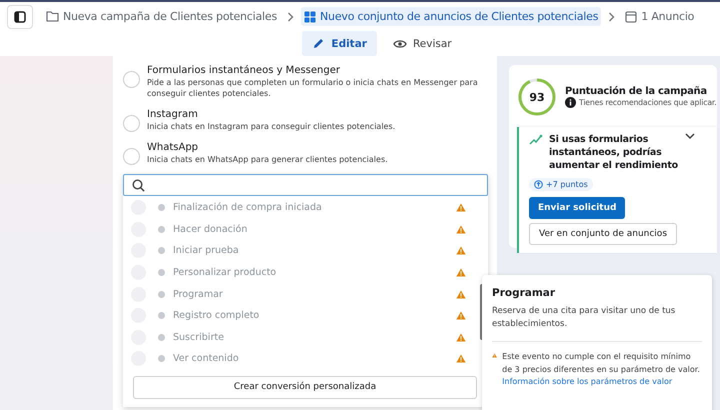 The width and height of the screenshot is (720, 410). What do you see at coordinates (173, 147) in the screenshot?
I see `option-title: WhatsApp` at bounding box center [173, 147].